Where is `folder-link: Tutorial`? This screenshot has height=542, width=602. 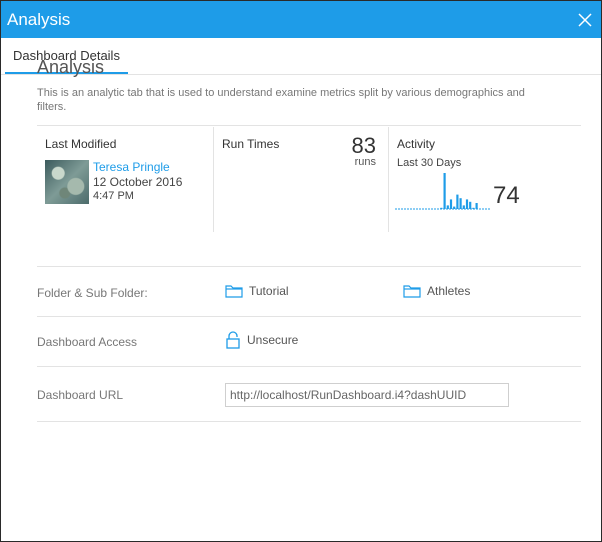 folder-link: Tutorial is located at coordinates (257, 291).